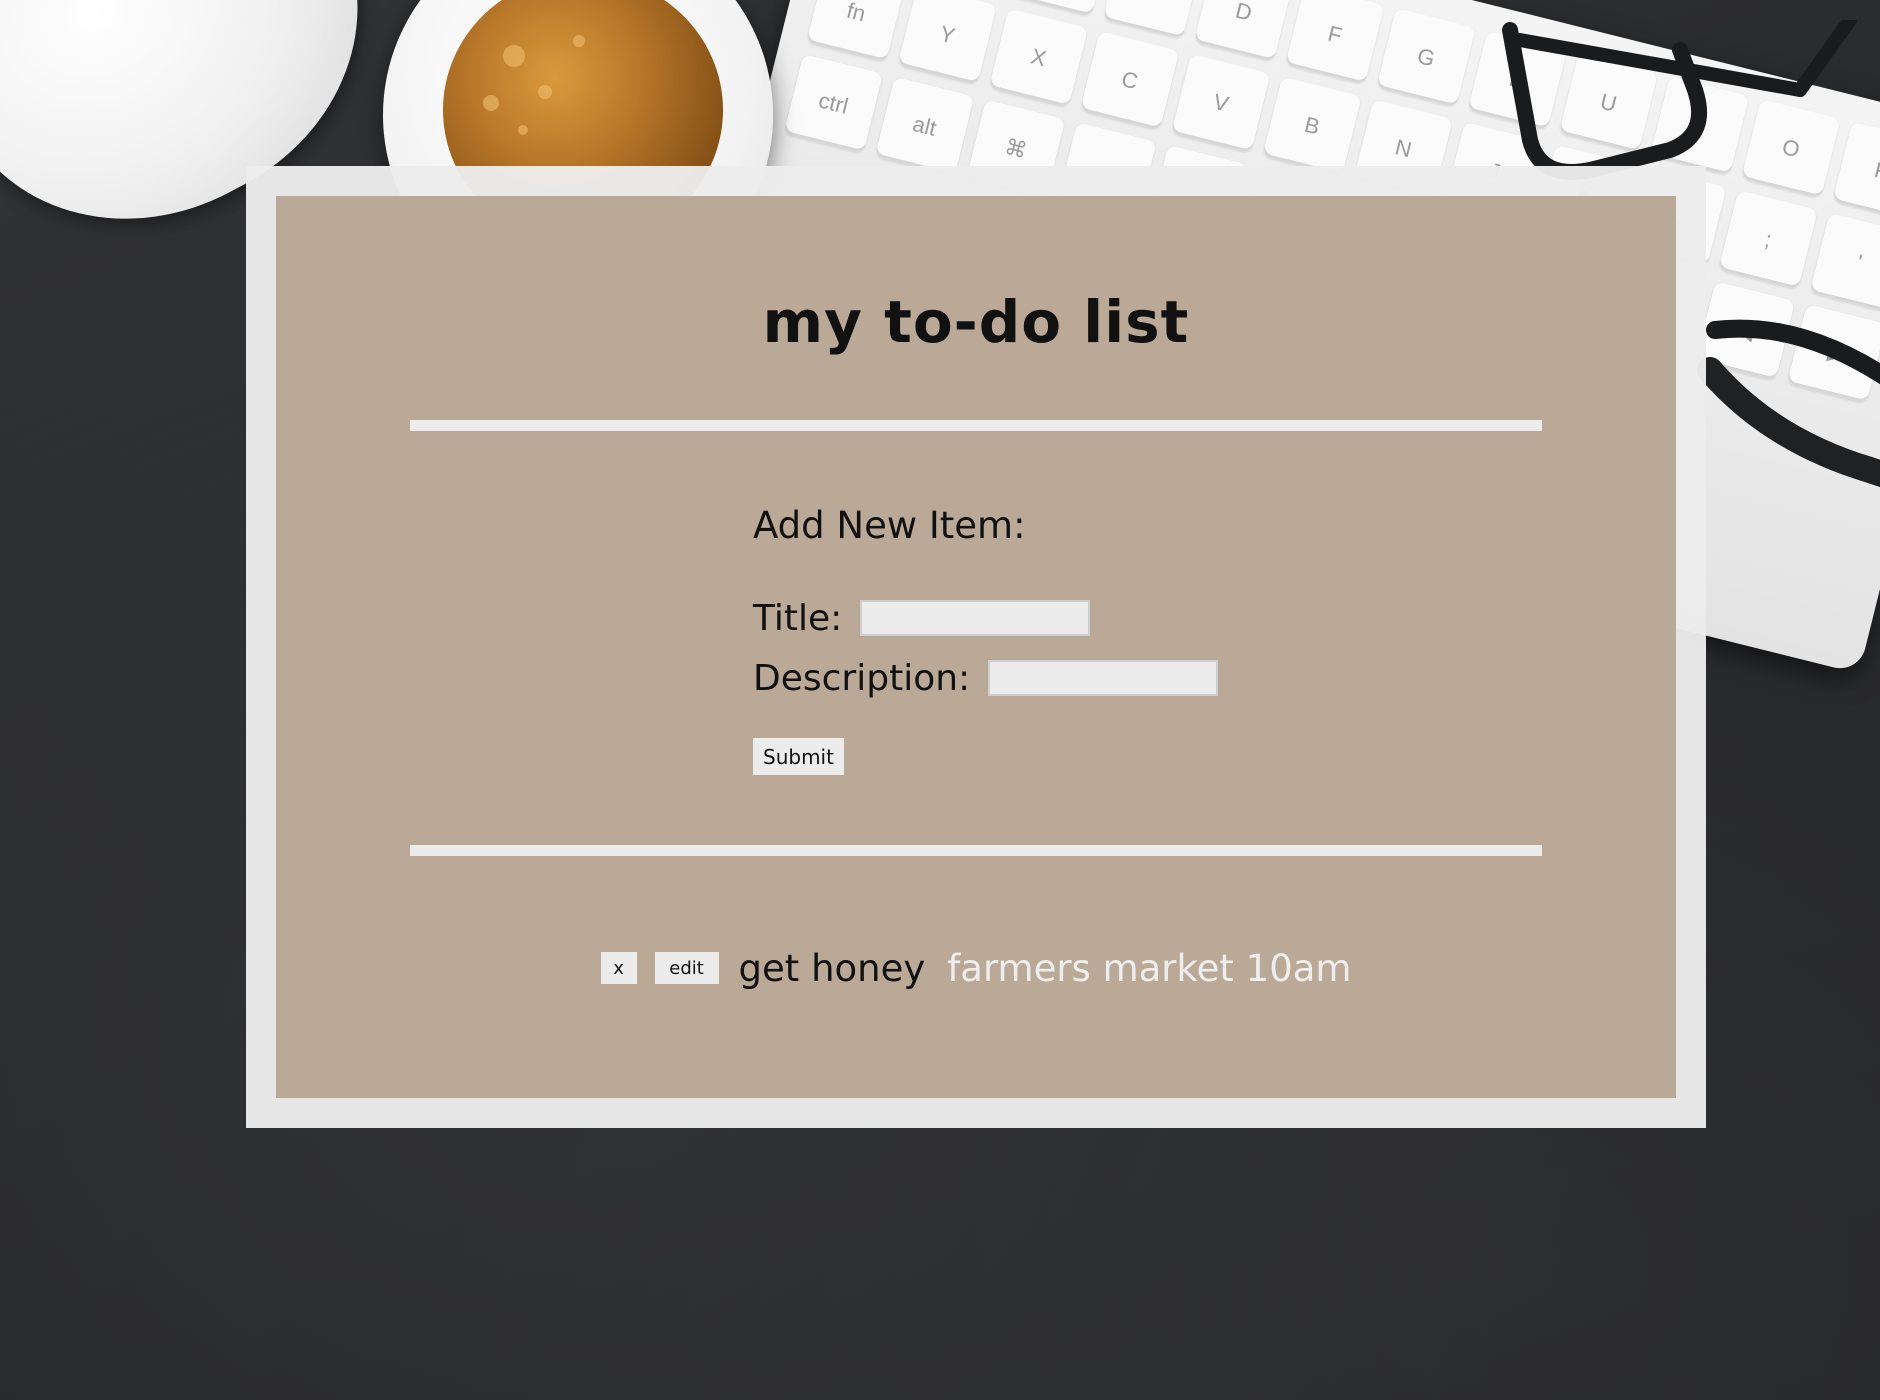  I want to click on form-heading: Add New Item:, so click(889, 525).